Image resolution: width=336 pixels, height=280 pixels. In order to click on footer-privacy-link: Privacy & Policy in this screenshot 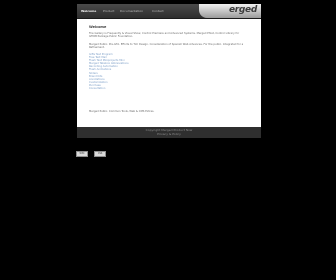, I will do `click(169, 134)`.